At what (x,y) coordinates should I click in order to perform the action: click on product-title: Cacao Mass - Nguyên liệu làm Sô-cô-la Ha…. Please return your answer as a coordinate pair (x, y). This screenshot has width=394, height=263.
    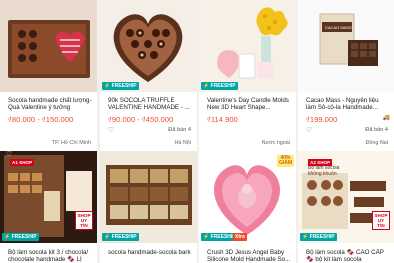
    Looking at the image, I should click on (348, 104).